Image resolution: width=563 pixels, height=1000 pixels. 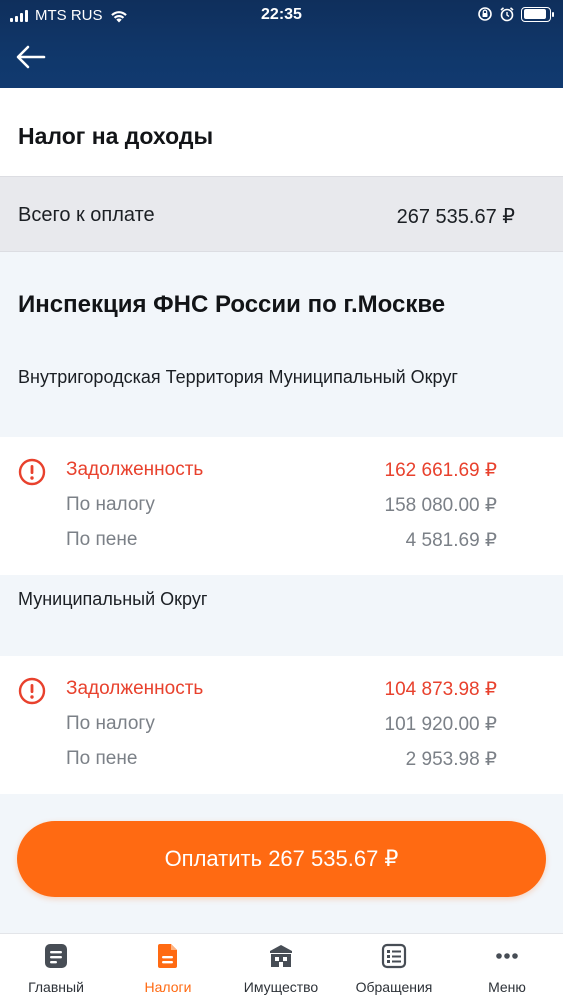 What do you see at coordinates (394, 987) in the screenshot?
I see `tab-label: Обращения` at bounding box center [394, 987].